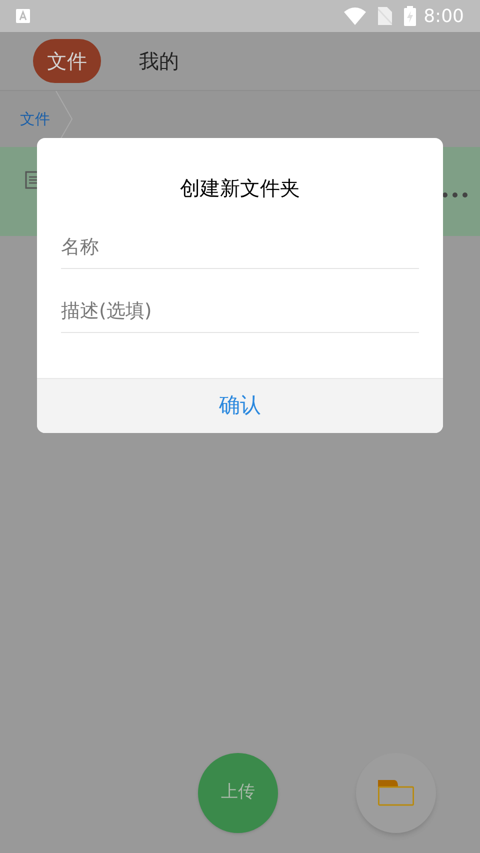 The image size is (480, 853). Describe the element at coordinates (67, 61) in the screenshot. I see `tab: 文件` at that location.